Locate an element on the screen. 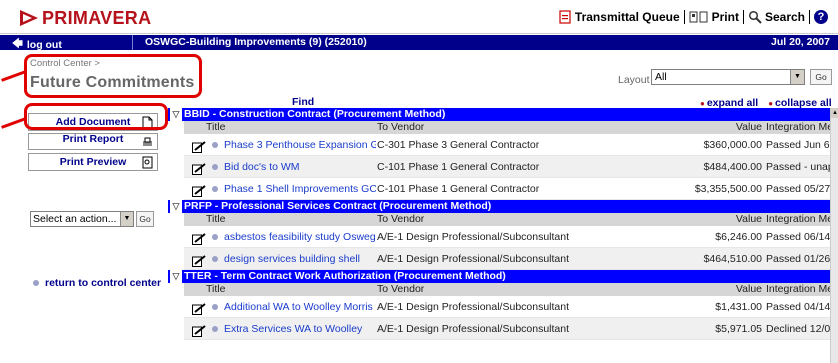 The image size is (838, 363). top-links: Transmittal Queue Print Search ? is located at coordinates (693, 17).